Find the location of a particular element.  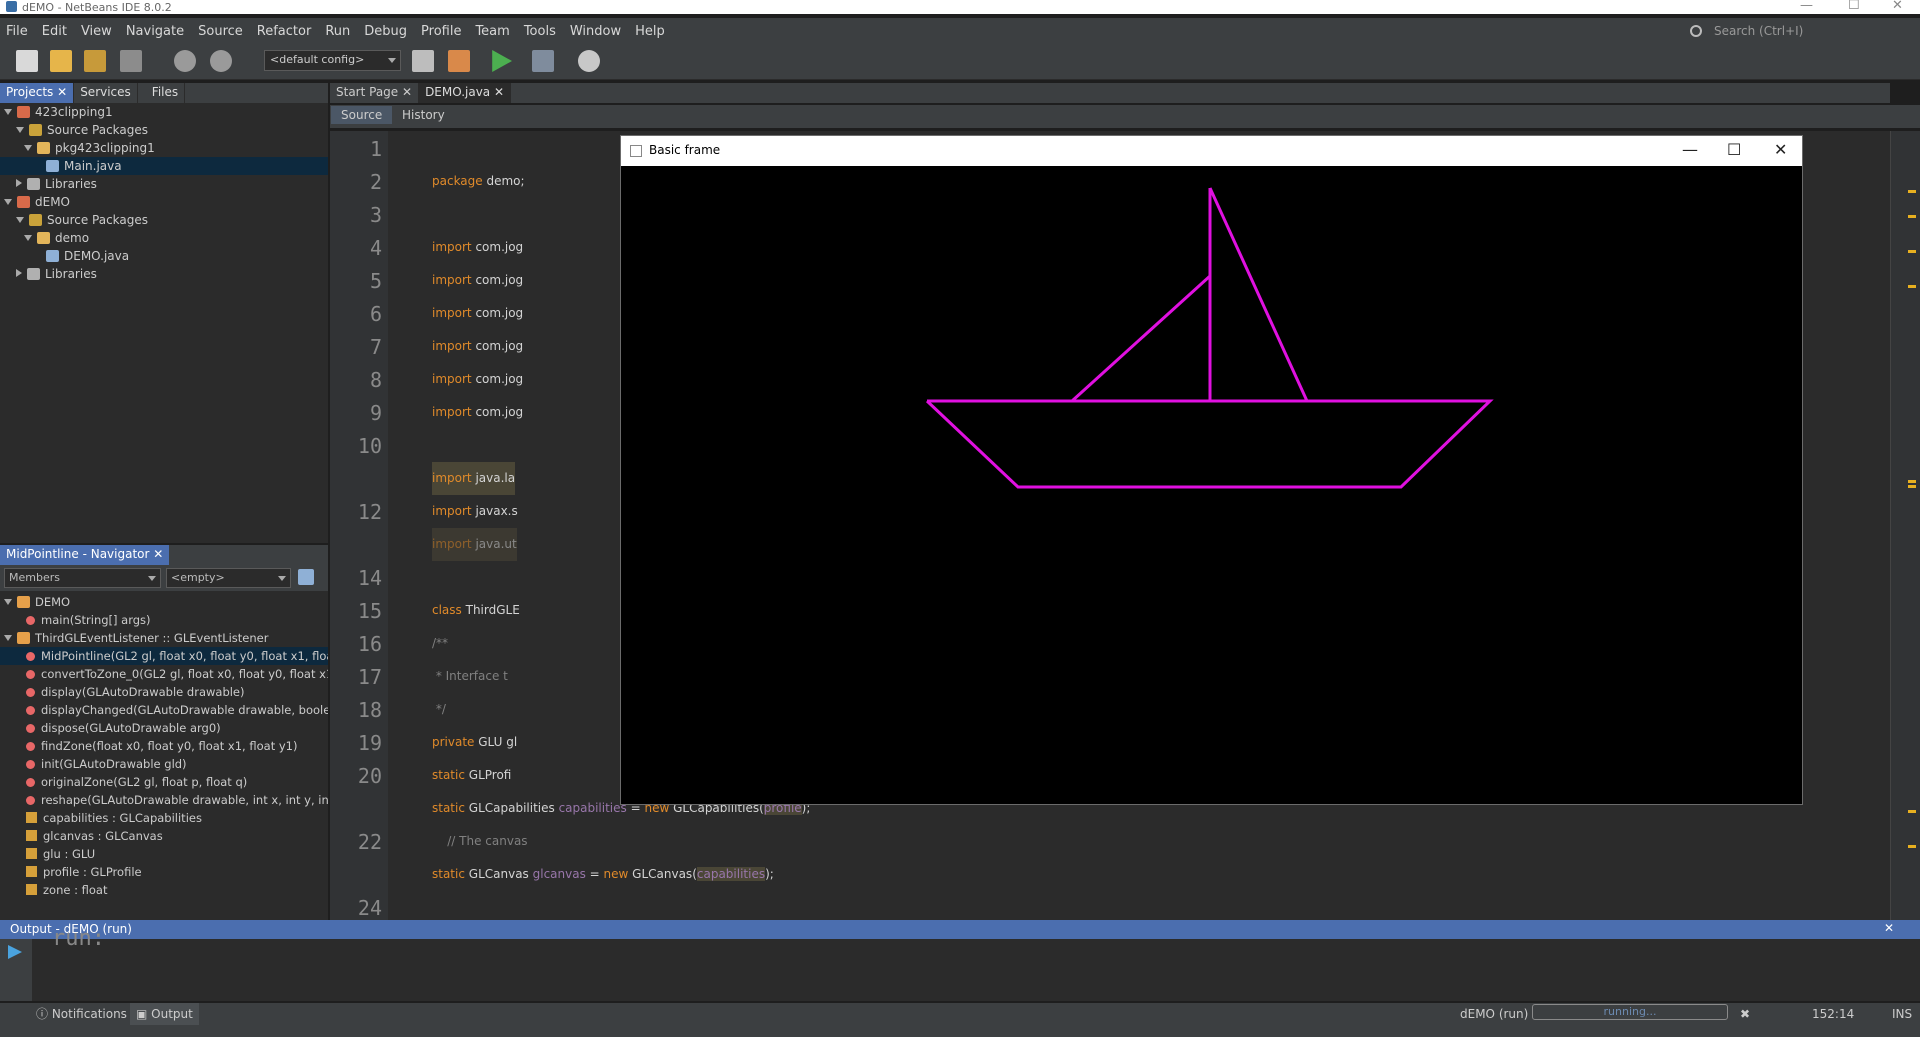

chevron-down-icon is located at coordinates (392, 60).